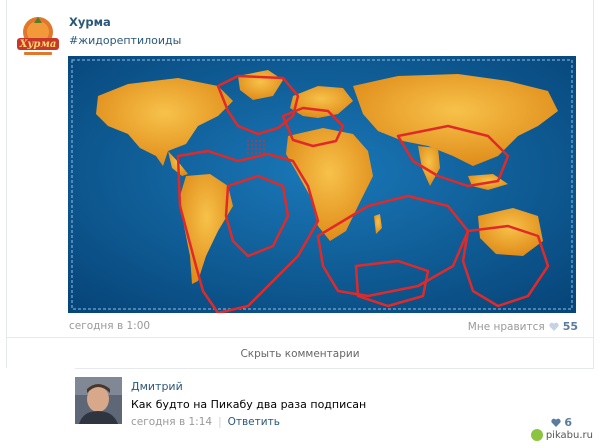 The image size is (600, 448). What do you see at coordinates (300, 352) in the screenshot?
I see `hide-comments-button: Скрыть комментарии` at bounding box center [300, 352].